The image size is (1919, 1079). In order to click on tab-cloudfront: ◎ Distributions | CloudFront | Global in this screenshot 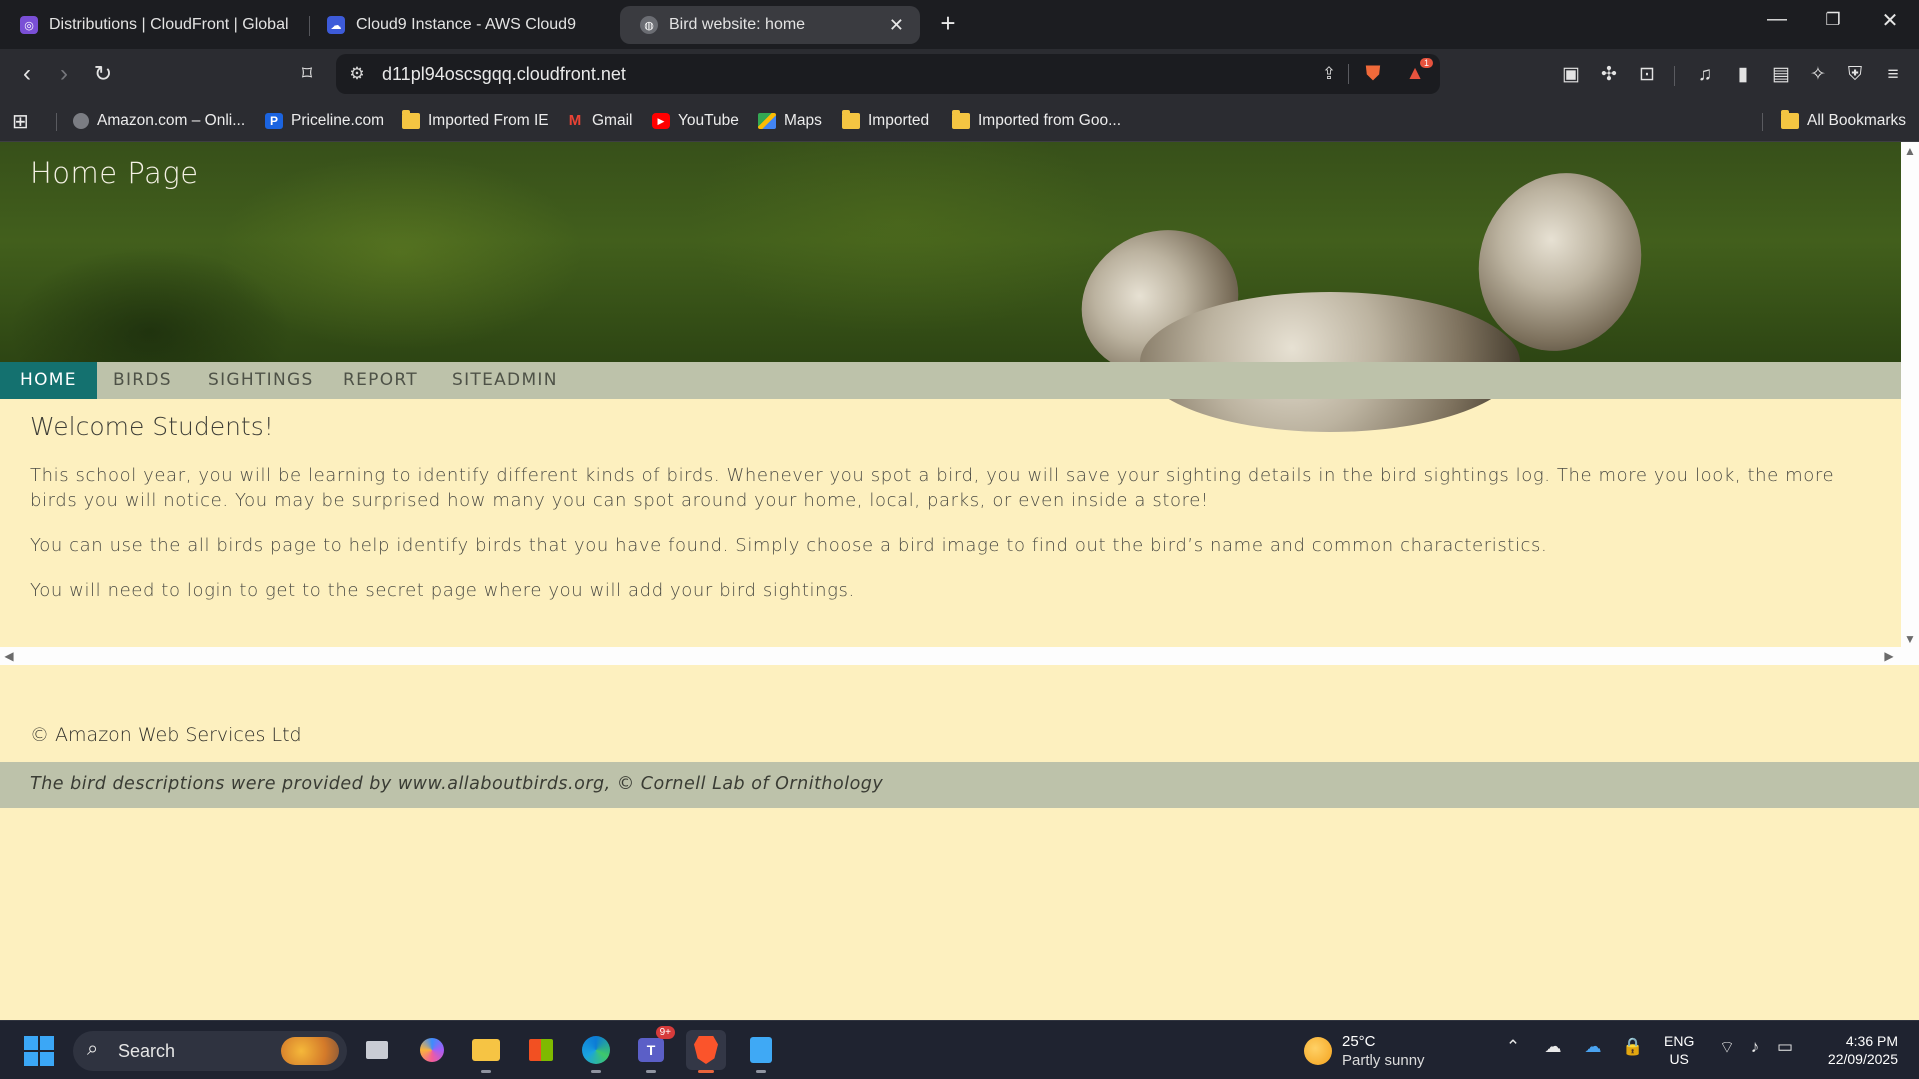, I will do `click(145, 25)`.